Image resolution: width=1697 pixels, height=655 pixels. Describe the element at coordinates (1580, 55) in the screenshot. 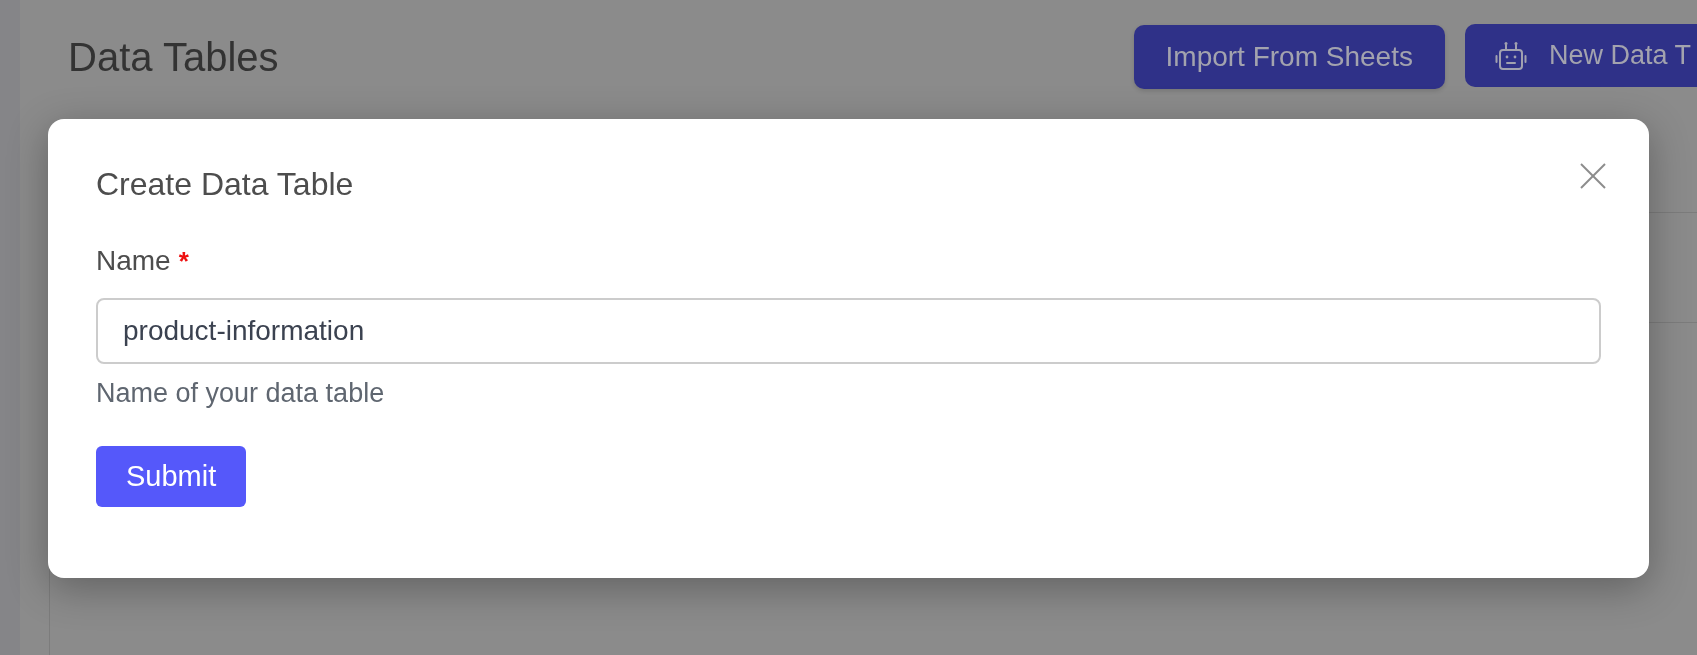

I see `new-table-button: New Data T` at that location.